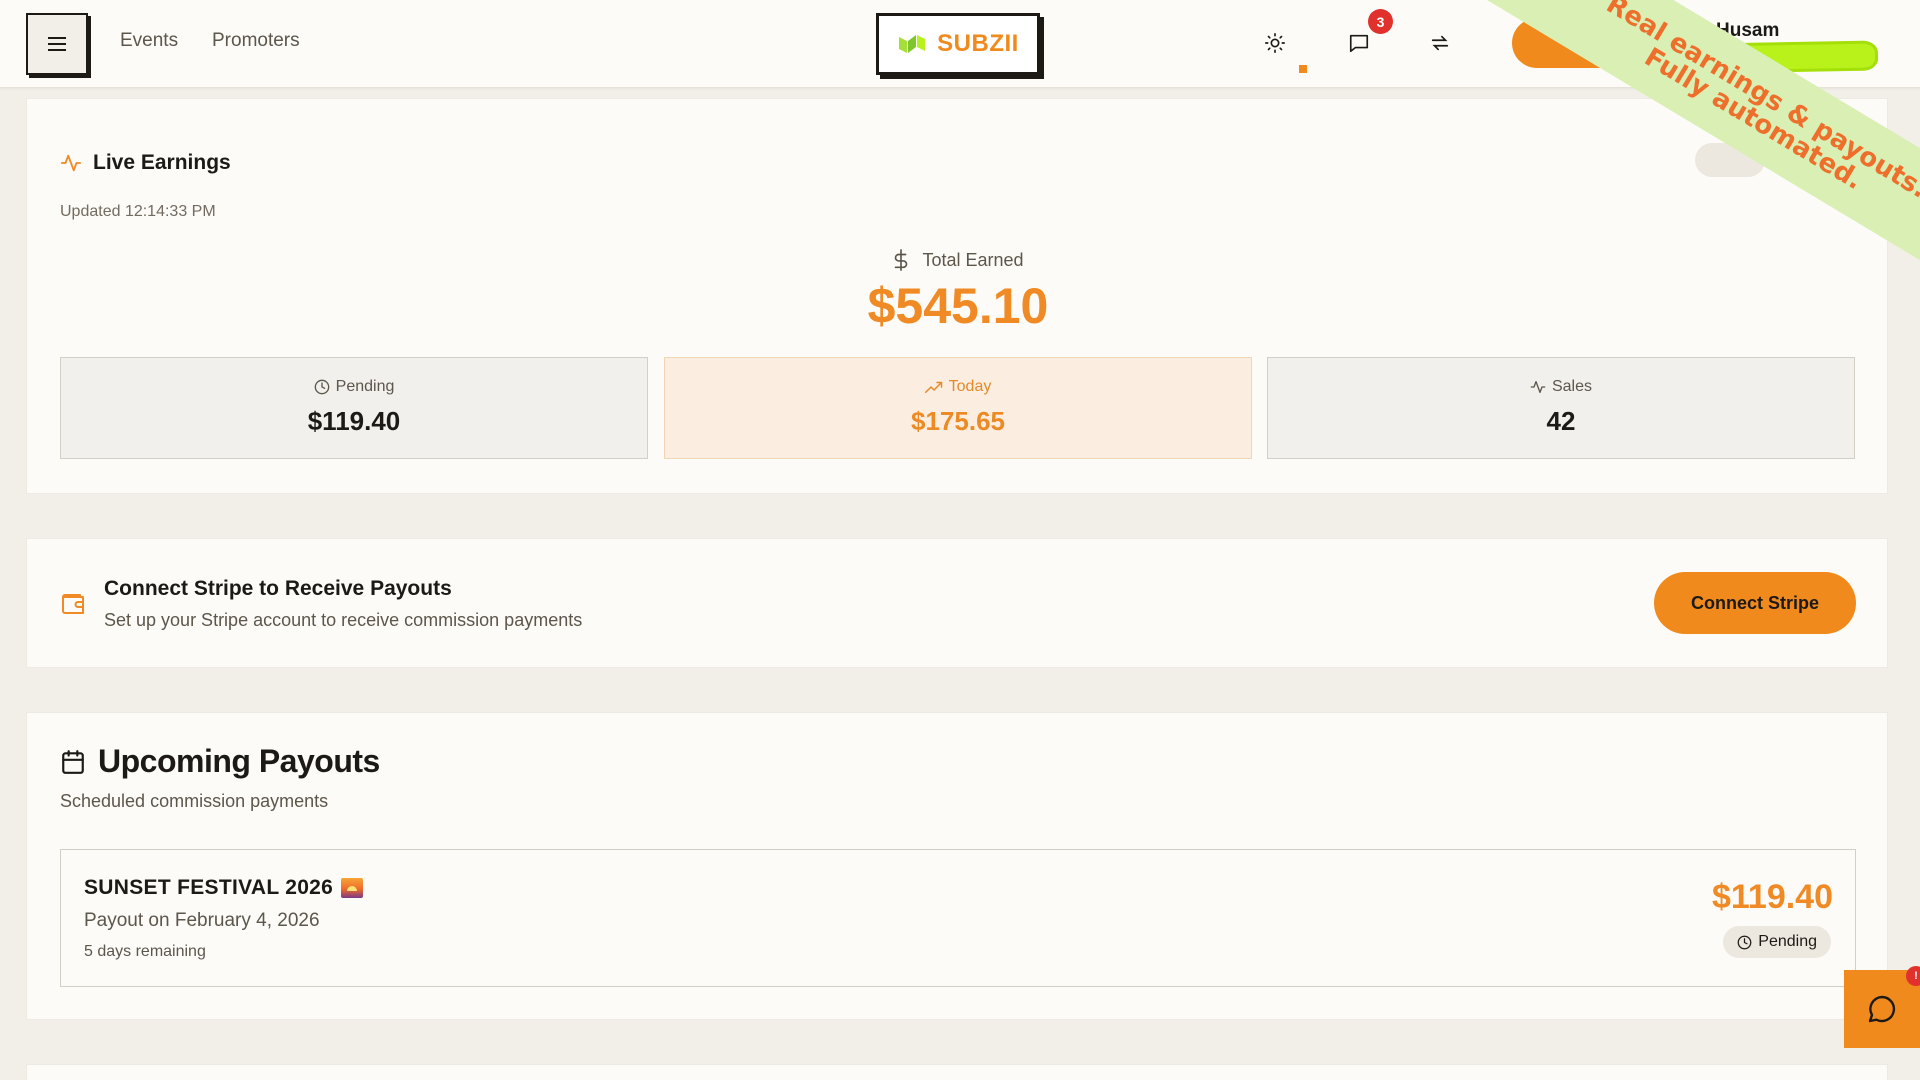 This screenshot has width=1920, height=1080. Describe the element at coordinates (162, 162) in the screenshot. I see `live-earnings-title: Live Earnings` at that location.